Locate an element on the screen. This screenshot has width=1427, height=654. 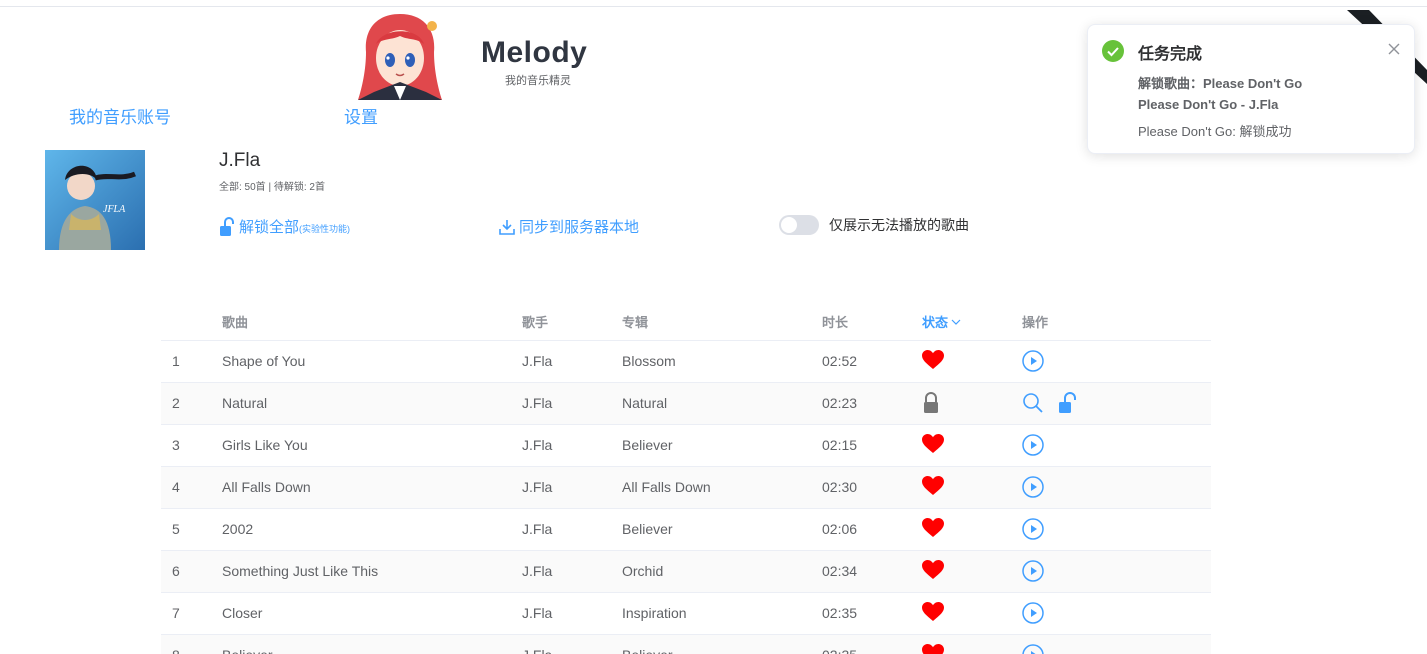
brand-subtitle: 我的音乐精灵 is located at coordinates (538, 81).